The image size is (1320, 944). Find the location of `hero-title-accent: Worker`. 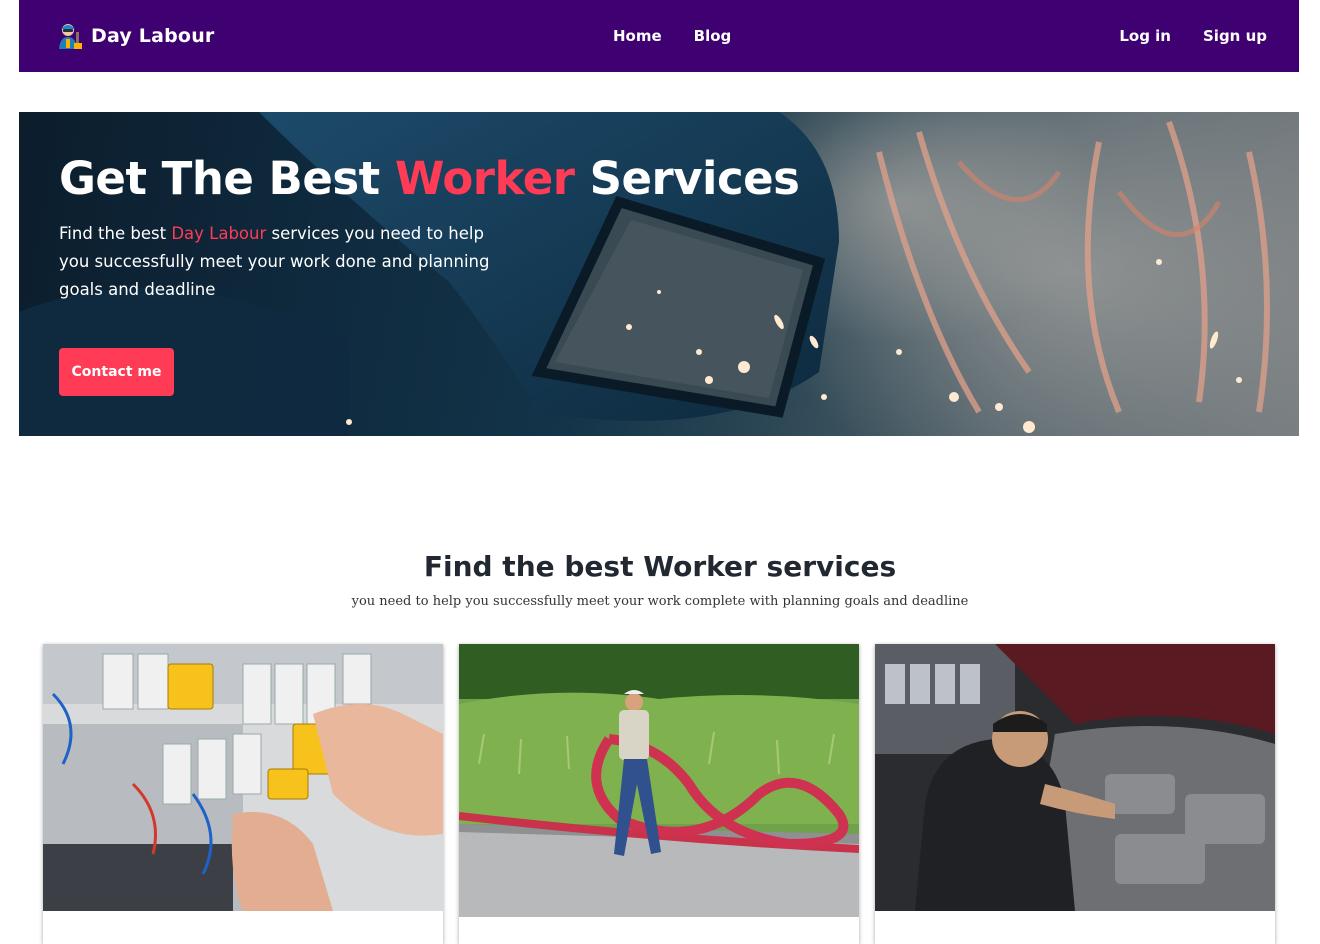

hero-title-accent: Worker is located at coordinates (484, 178).